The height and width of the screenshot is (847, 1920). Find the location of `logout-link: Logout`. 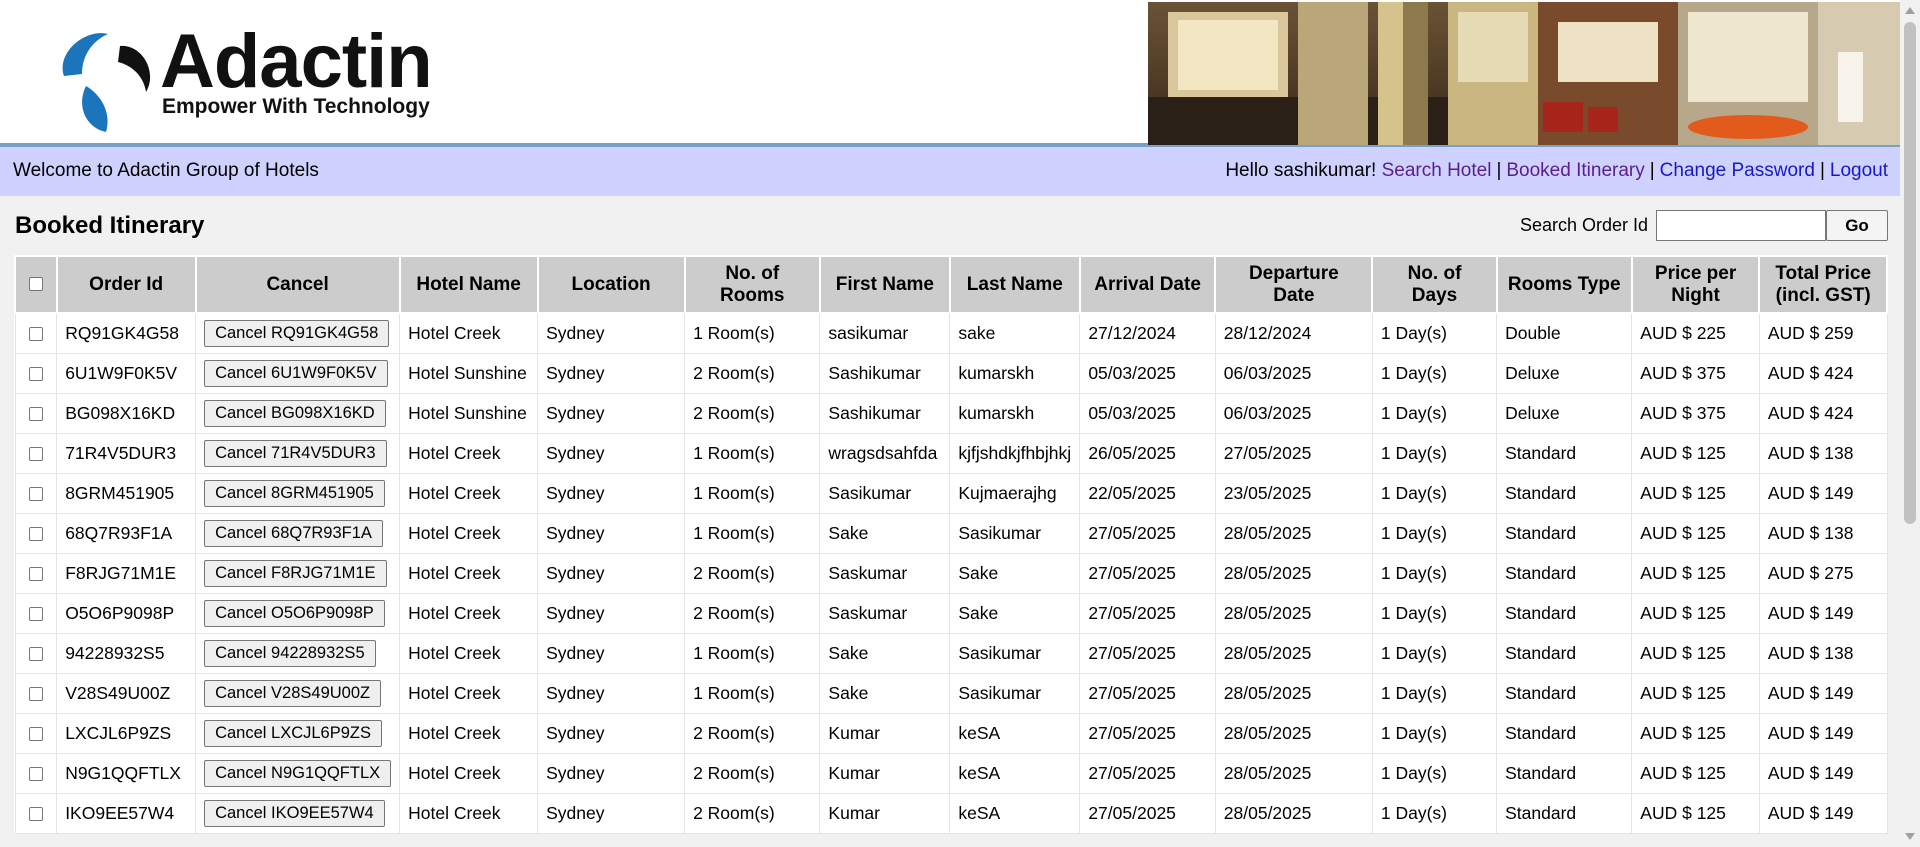

logout-link: Logout is located at coordinates (1859, 170).